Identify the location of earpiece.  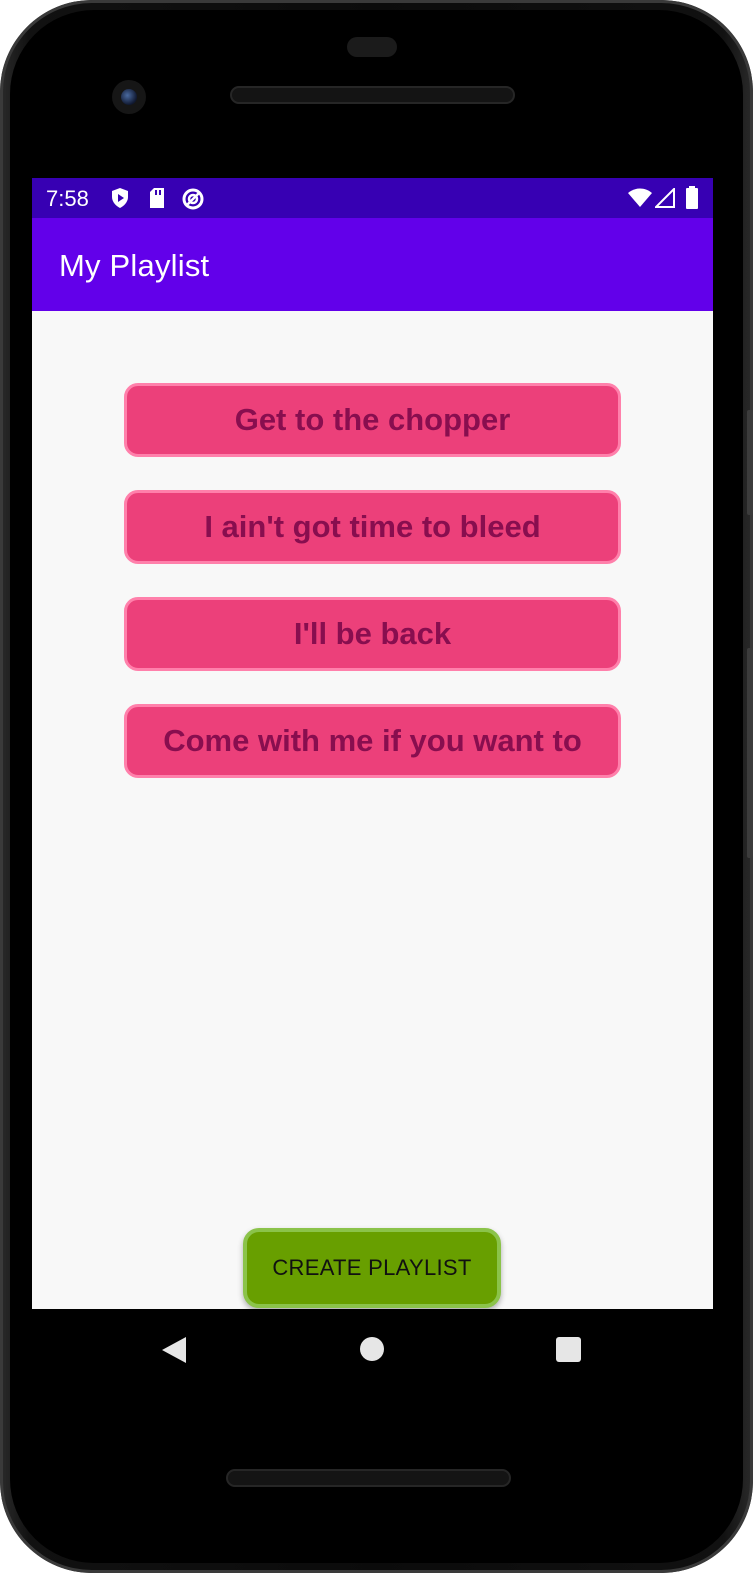
(372, 47).